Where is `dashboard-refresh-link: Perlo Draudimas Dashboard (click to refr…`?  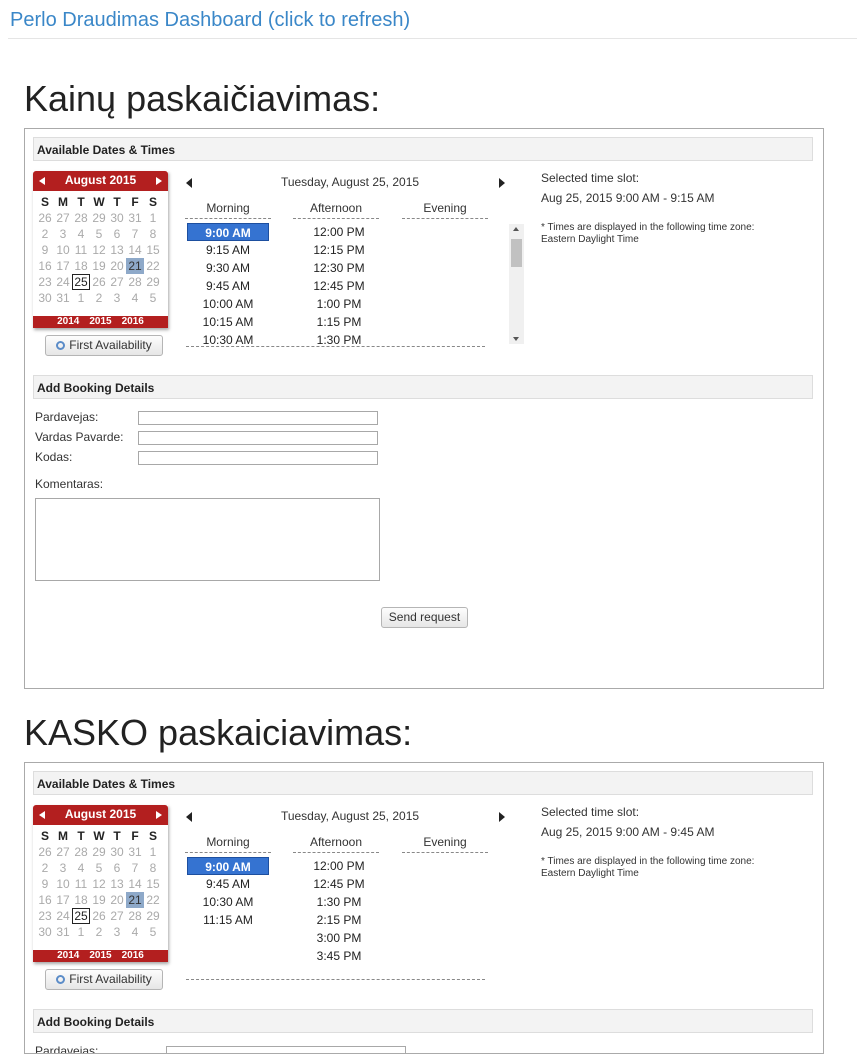 dashboard-refresh-link: Perlo Draudimas Dashboard (click to refr… is located at coordinates (210, 20).